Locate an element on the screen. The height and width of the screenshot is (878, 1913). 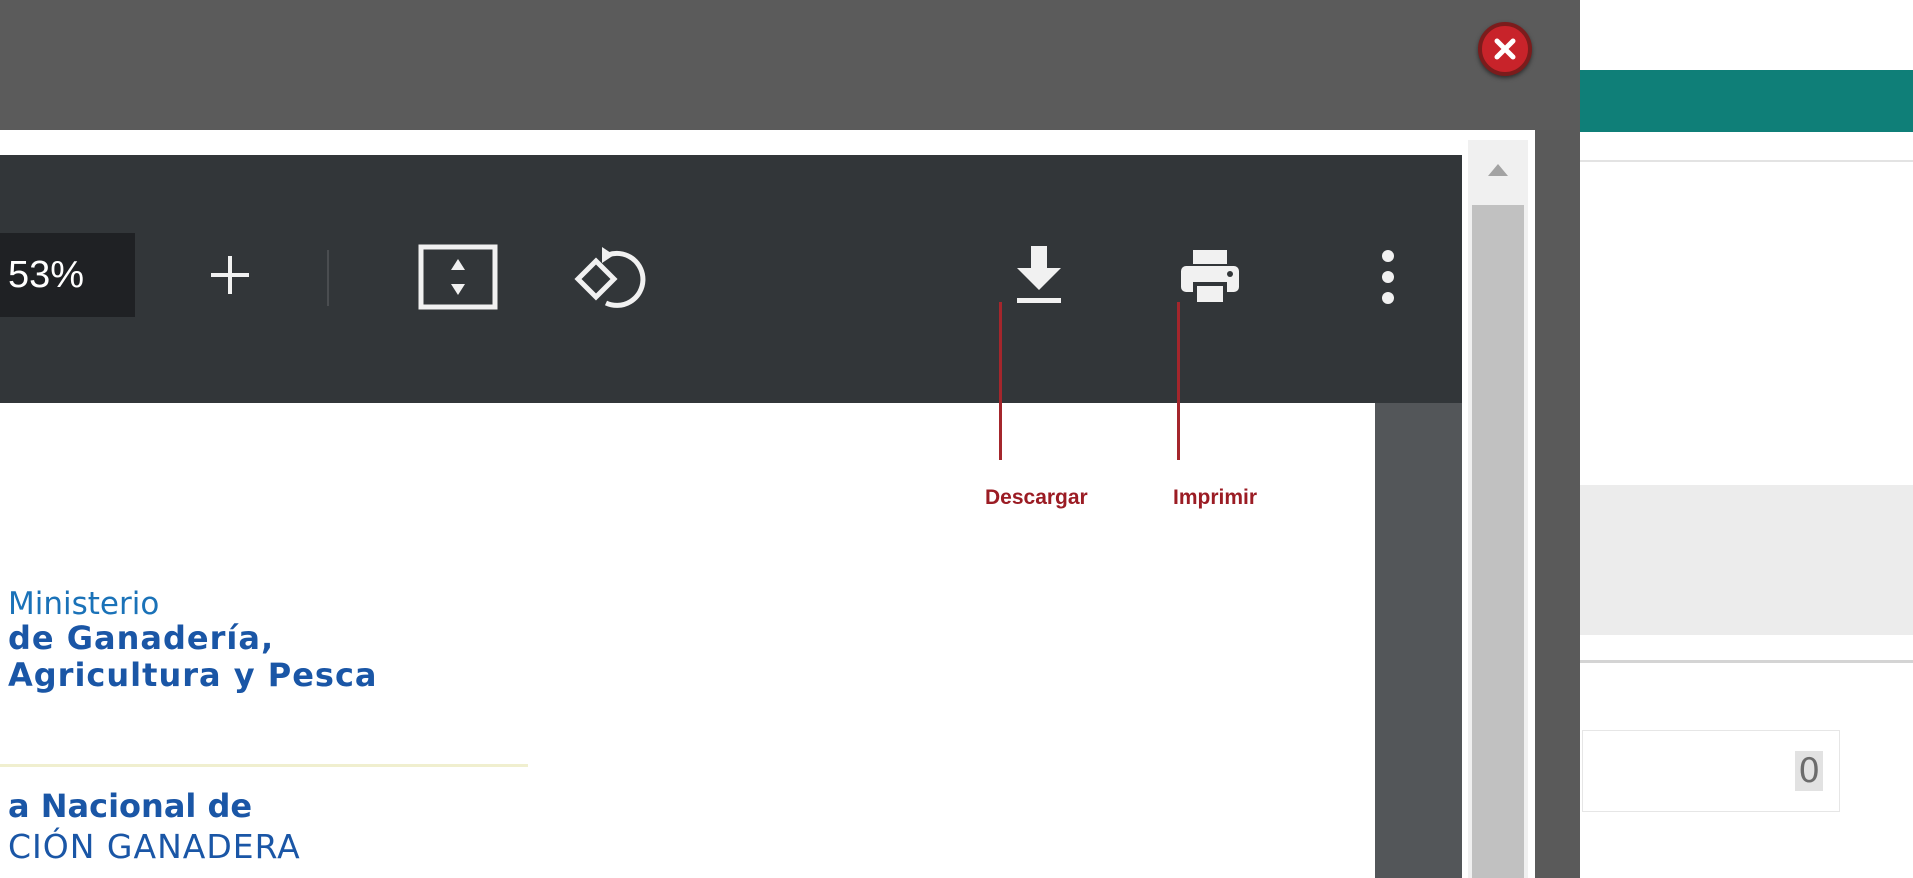
rotate-button is located at coordinates (608, 277).